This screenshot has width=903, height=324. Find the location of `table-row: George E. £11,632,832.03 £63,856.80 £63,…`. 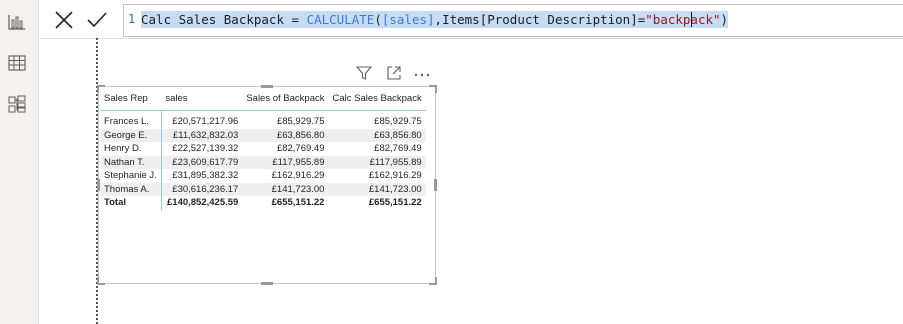

table-row: George E. £11,632,832.03 £63,856.80 £63,… is located at coordinates (263, 135).